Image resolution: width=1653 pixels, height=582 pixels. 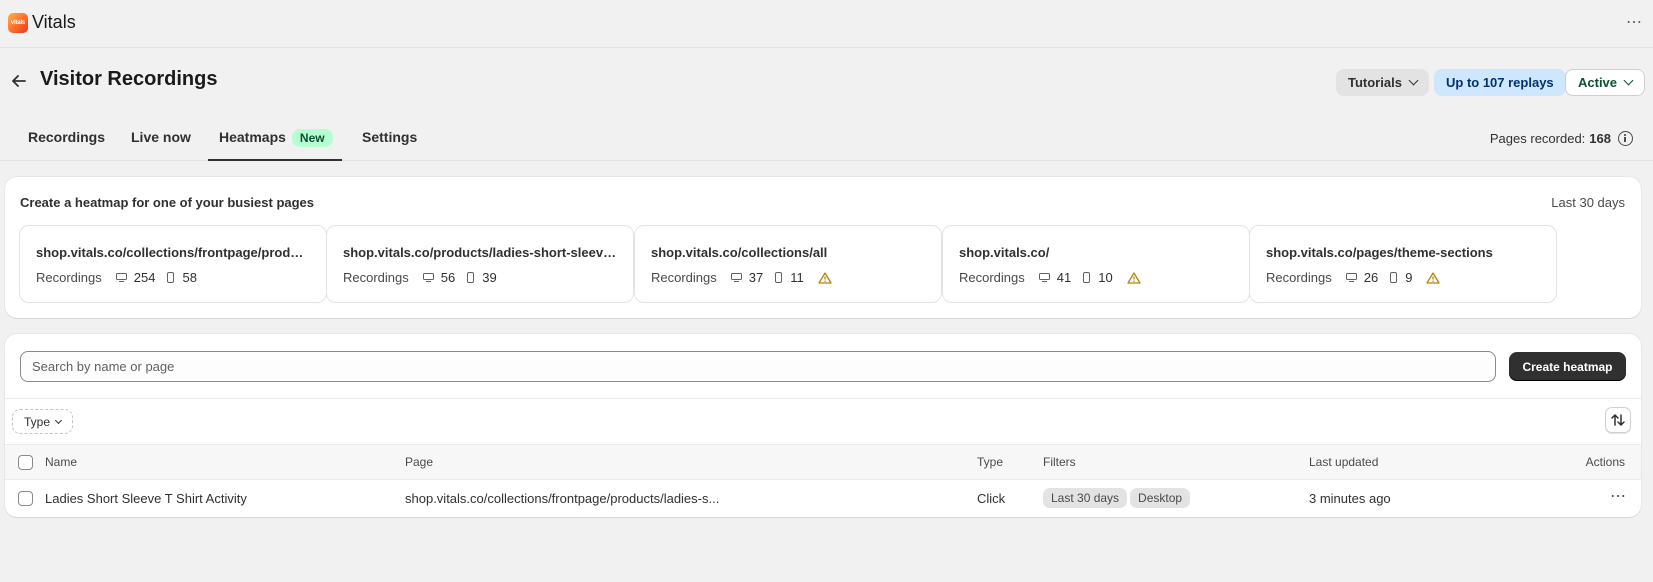 What do you see at coordinates (797, 277) in the screenshot?
I see `mobile-count: 11` at bounding box center [797, 277].